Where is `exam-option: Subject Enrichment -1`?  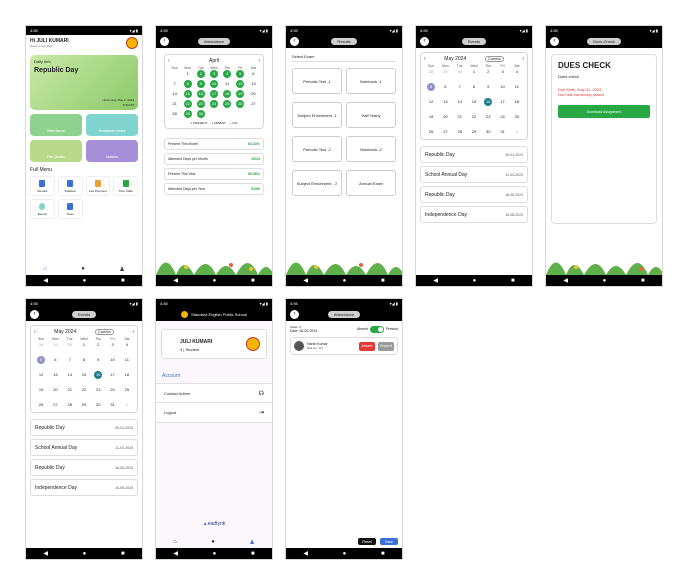
exam-option: Subject Enrichment -1 is located at coordinates (317, 115).